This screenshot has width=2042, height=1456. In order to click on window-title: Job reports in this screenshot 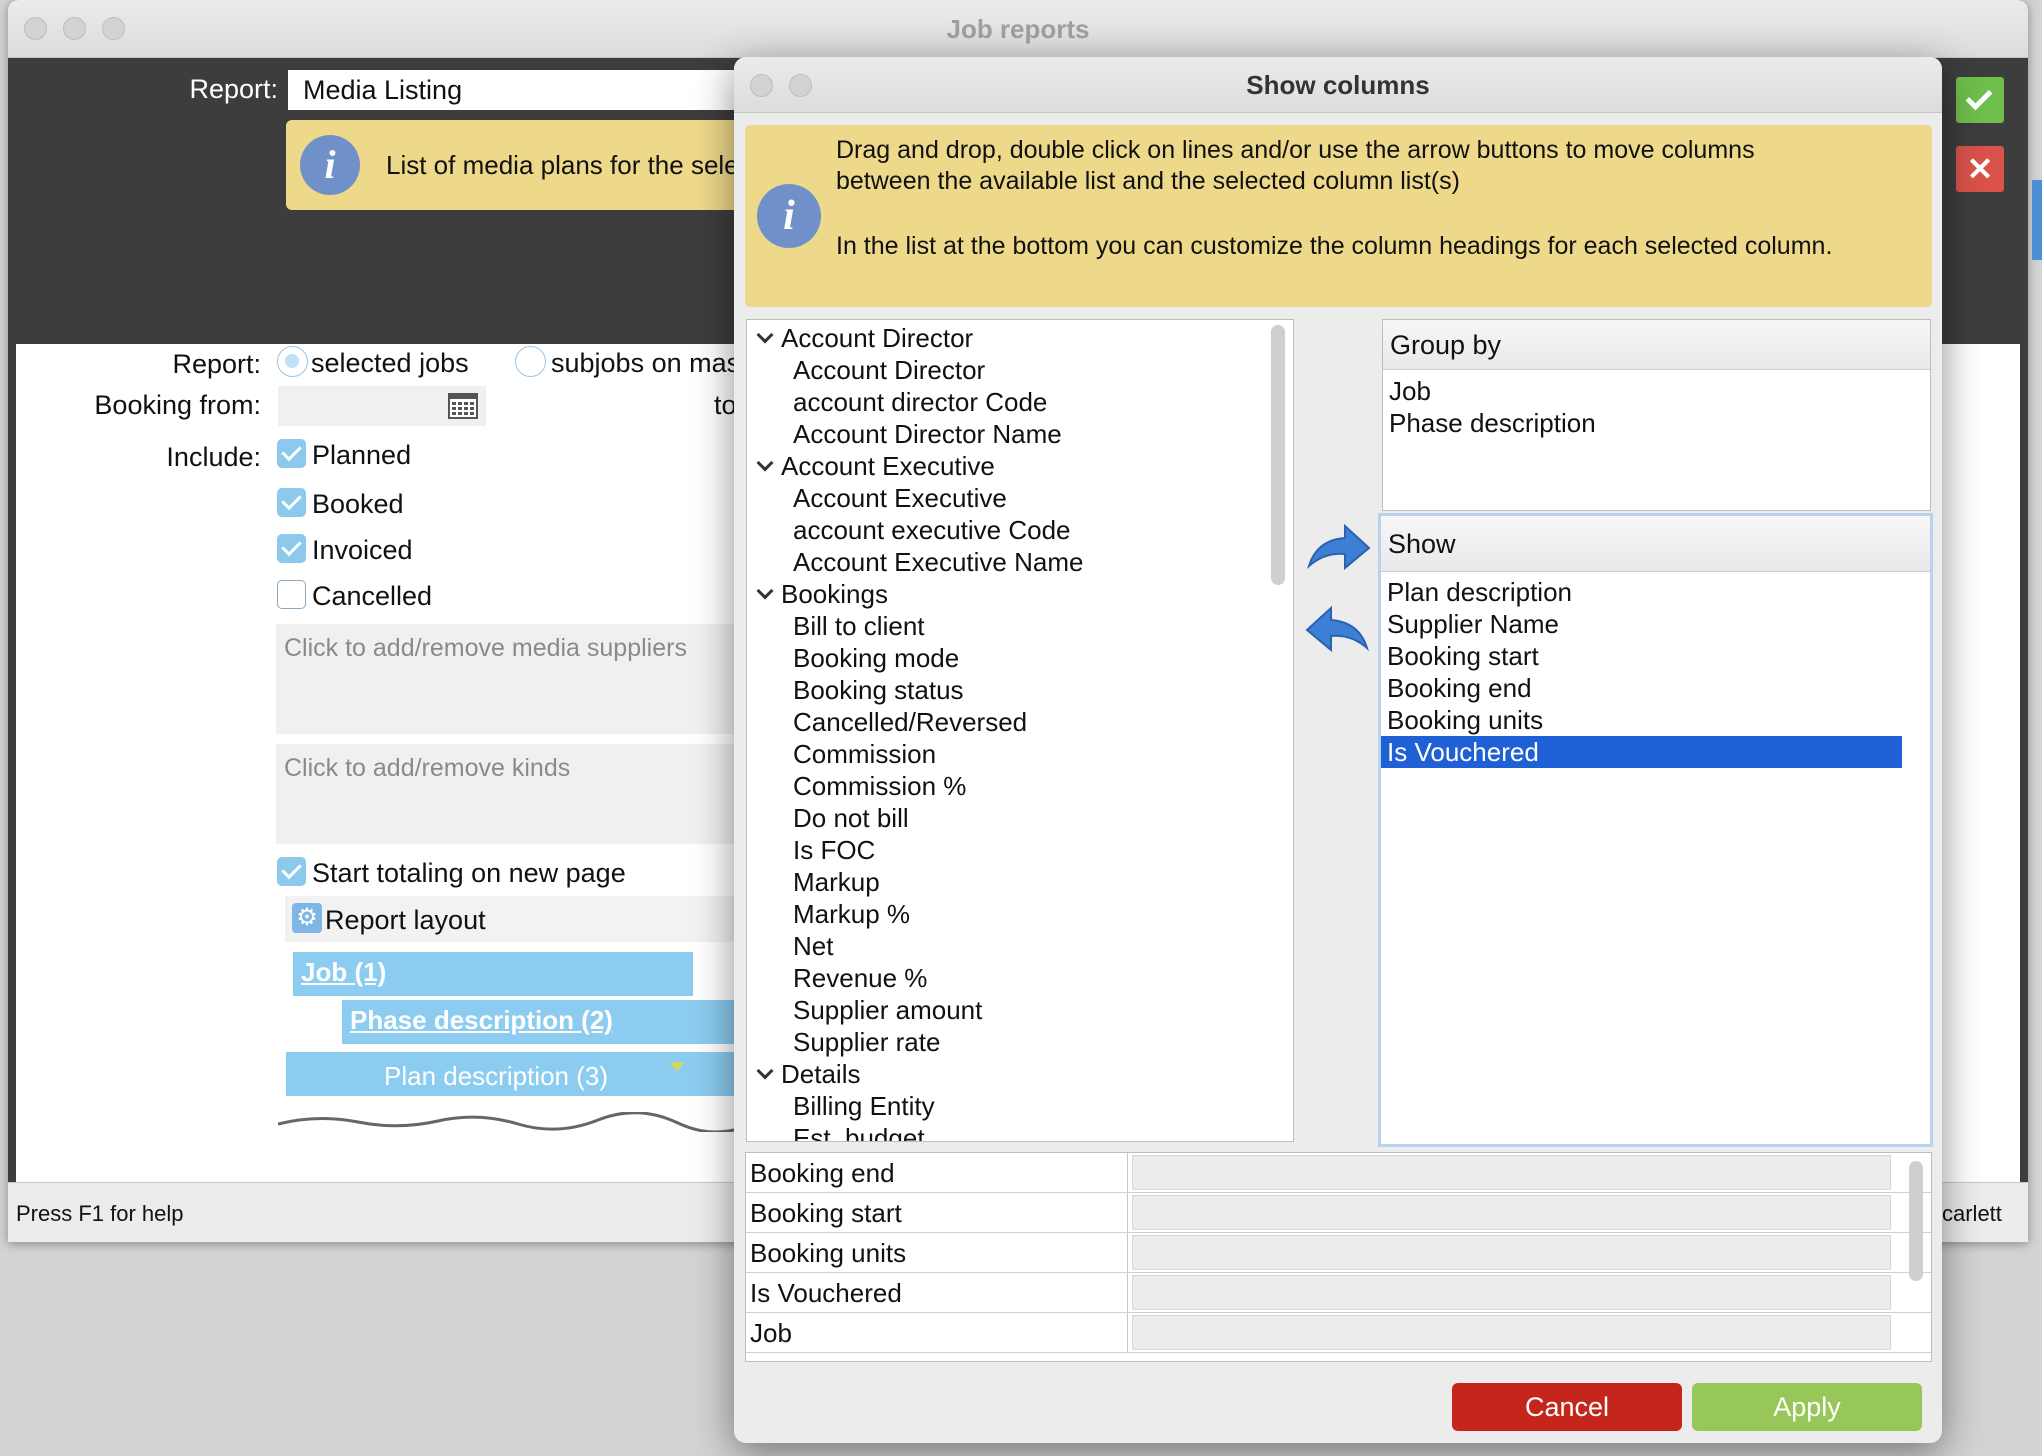, I will do `click(1018, 29)`.